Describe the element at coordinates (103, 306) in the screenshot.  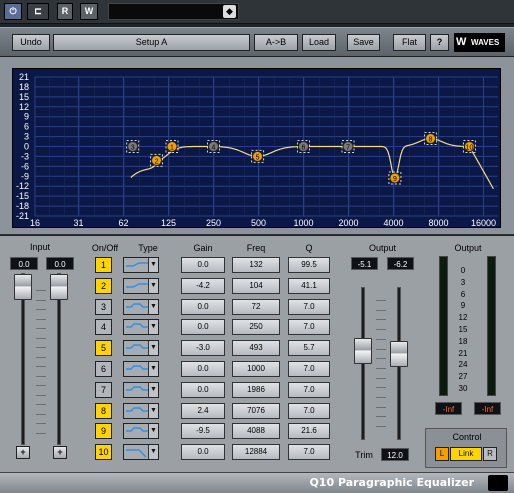
I see `band-onoff-button: 3` at that location.